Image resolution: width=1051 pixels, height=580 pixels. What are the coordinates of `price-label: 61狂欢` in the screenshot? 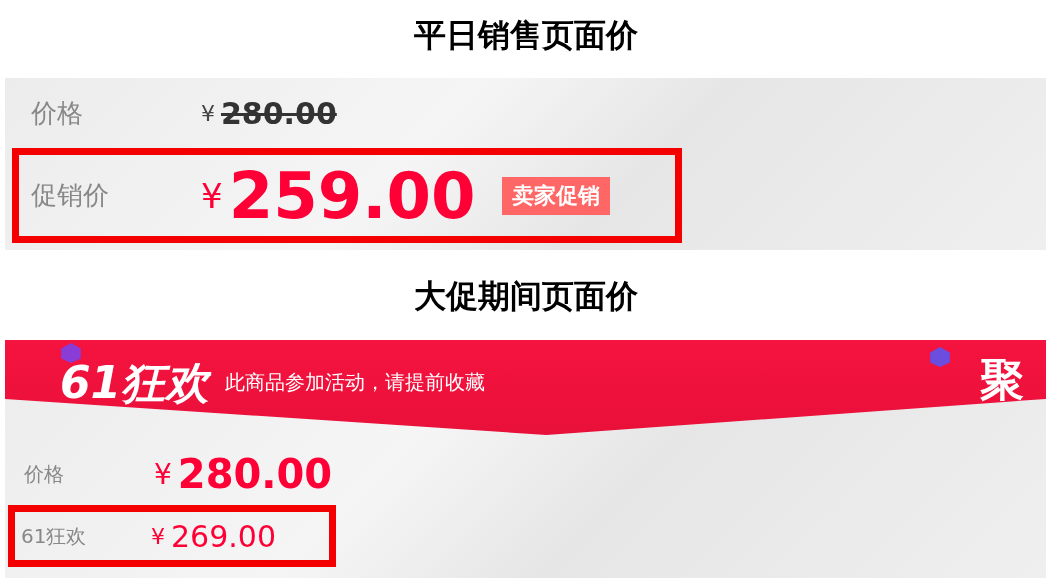 It's located at (54, 536).